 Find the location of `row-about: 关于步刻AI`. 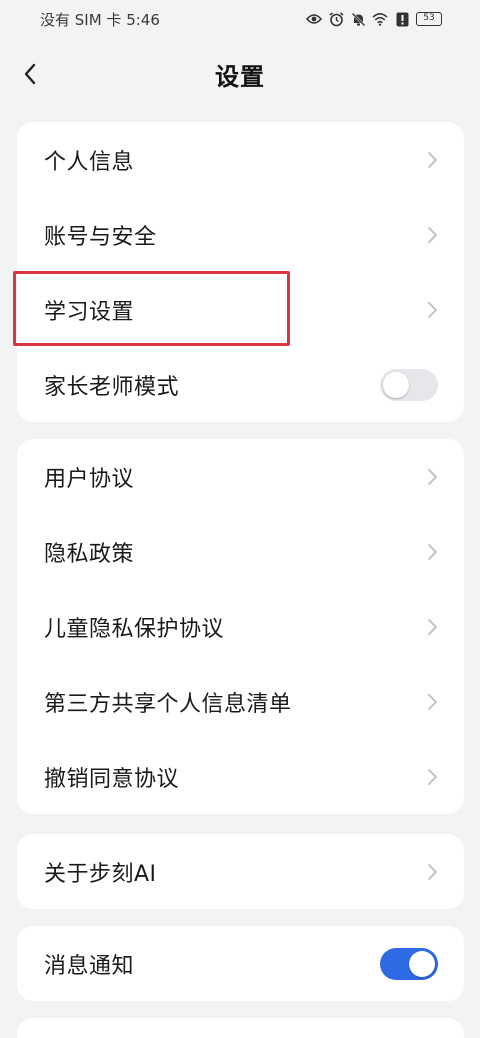

row-about: 关于步刻AI is located at coordinates (240, 871).